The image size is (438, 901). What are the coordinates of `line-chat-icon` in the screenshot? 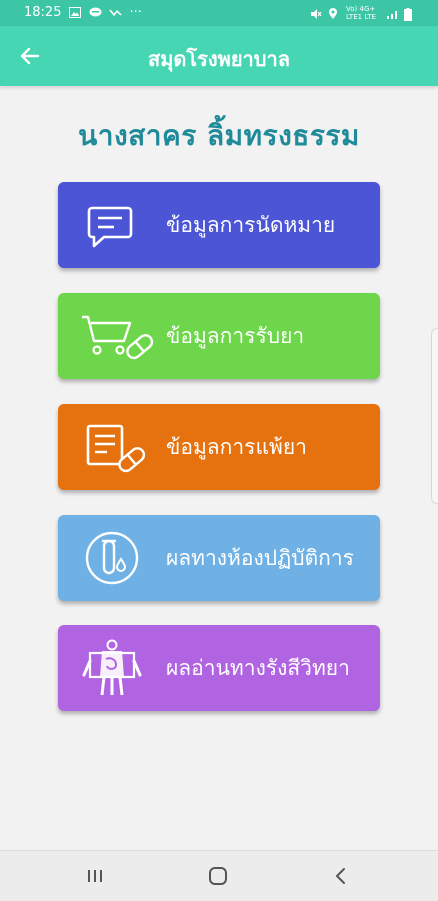 It's located at (95, 12).